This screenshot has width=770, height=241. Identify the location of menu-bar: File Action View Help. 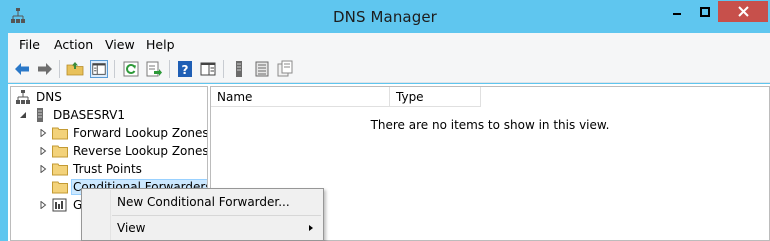
(389, 44).